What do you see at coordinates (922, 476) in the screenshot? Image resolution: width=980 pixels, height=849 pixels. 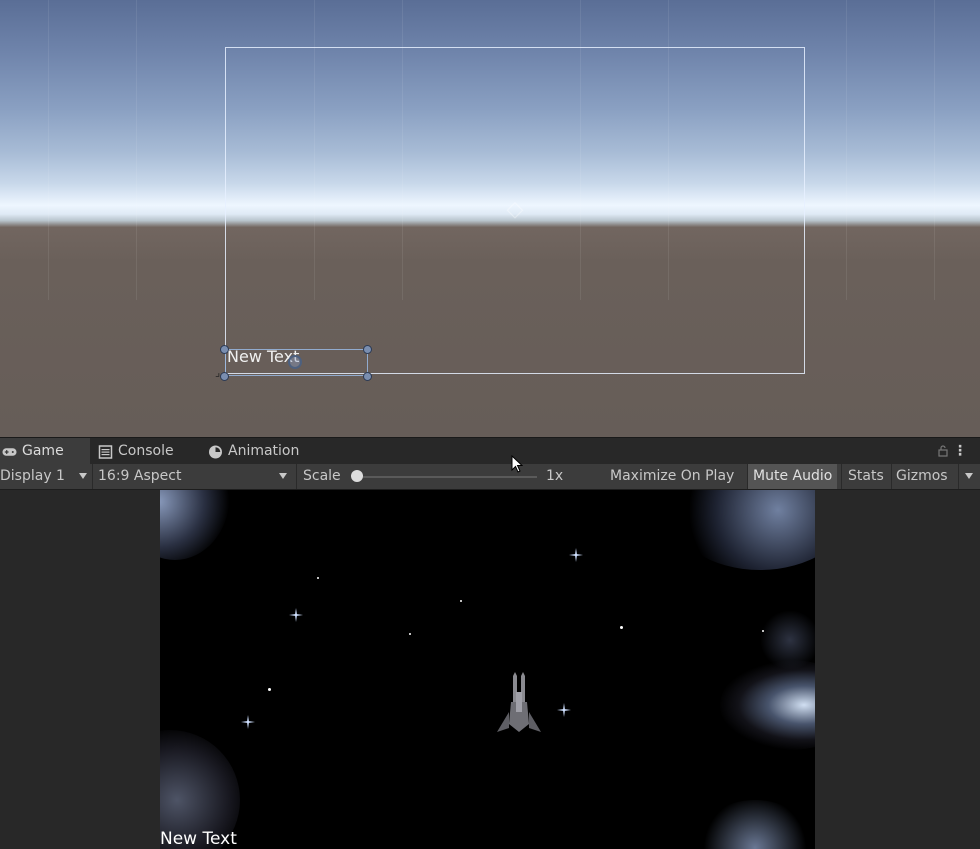 I see `gizmos-button: Gizmos` at bounding box center [922, 476].